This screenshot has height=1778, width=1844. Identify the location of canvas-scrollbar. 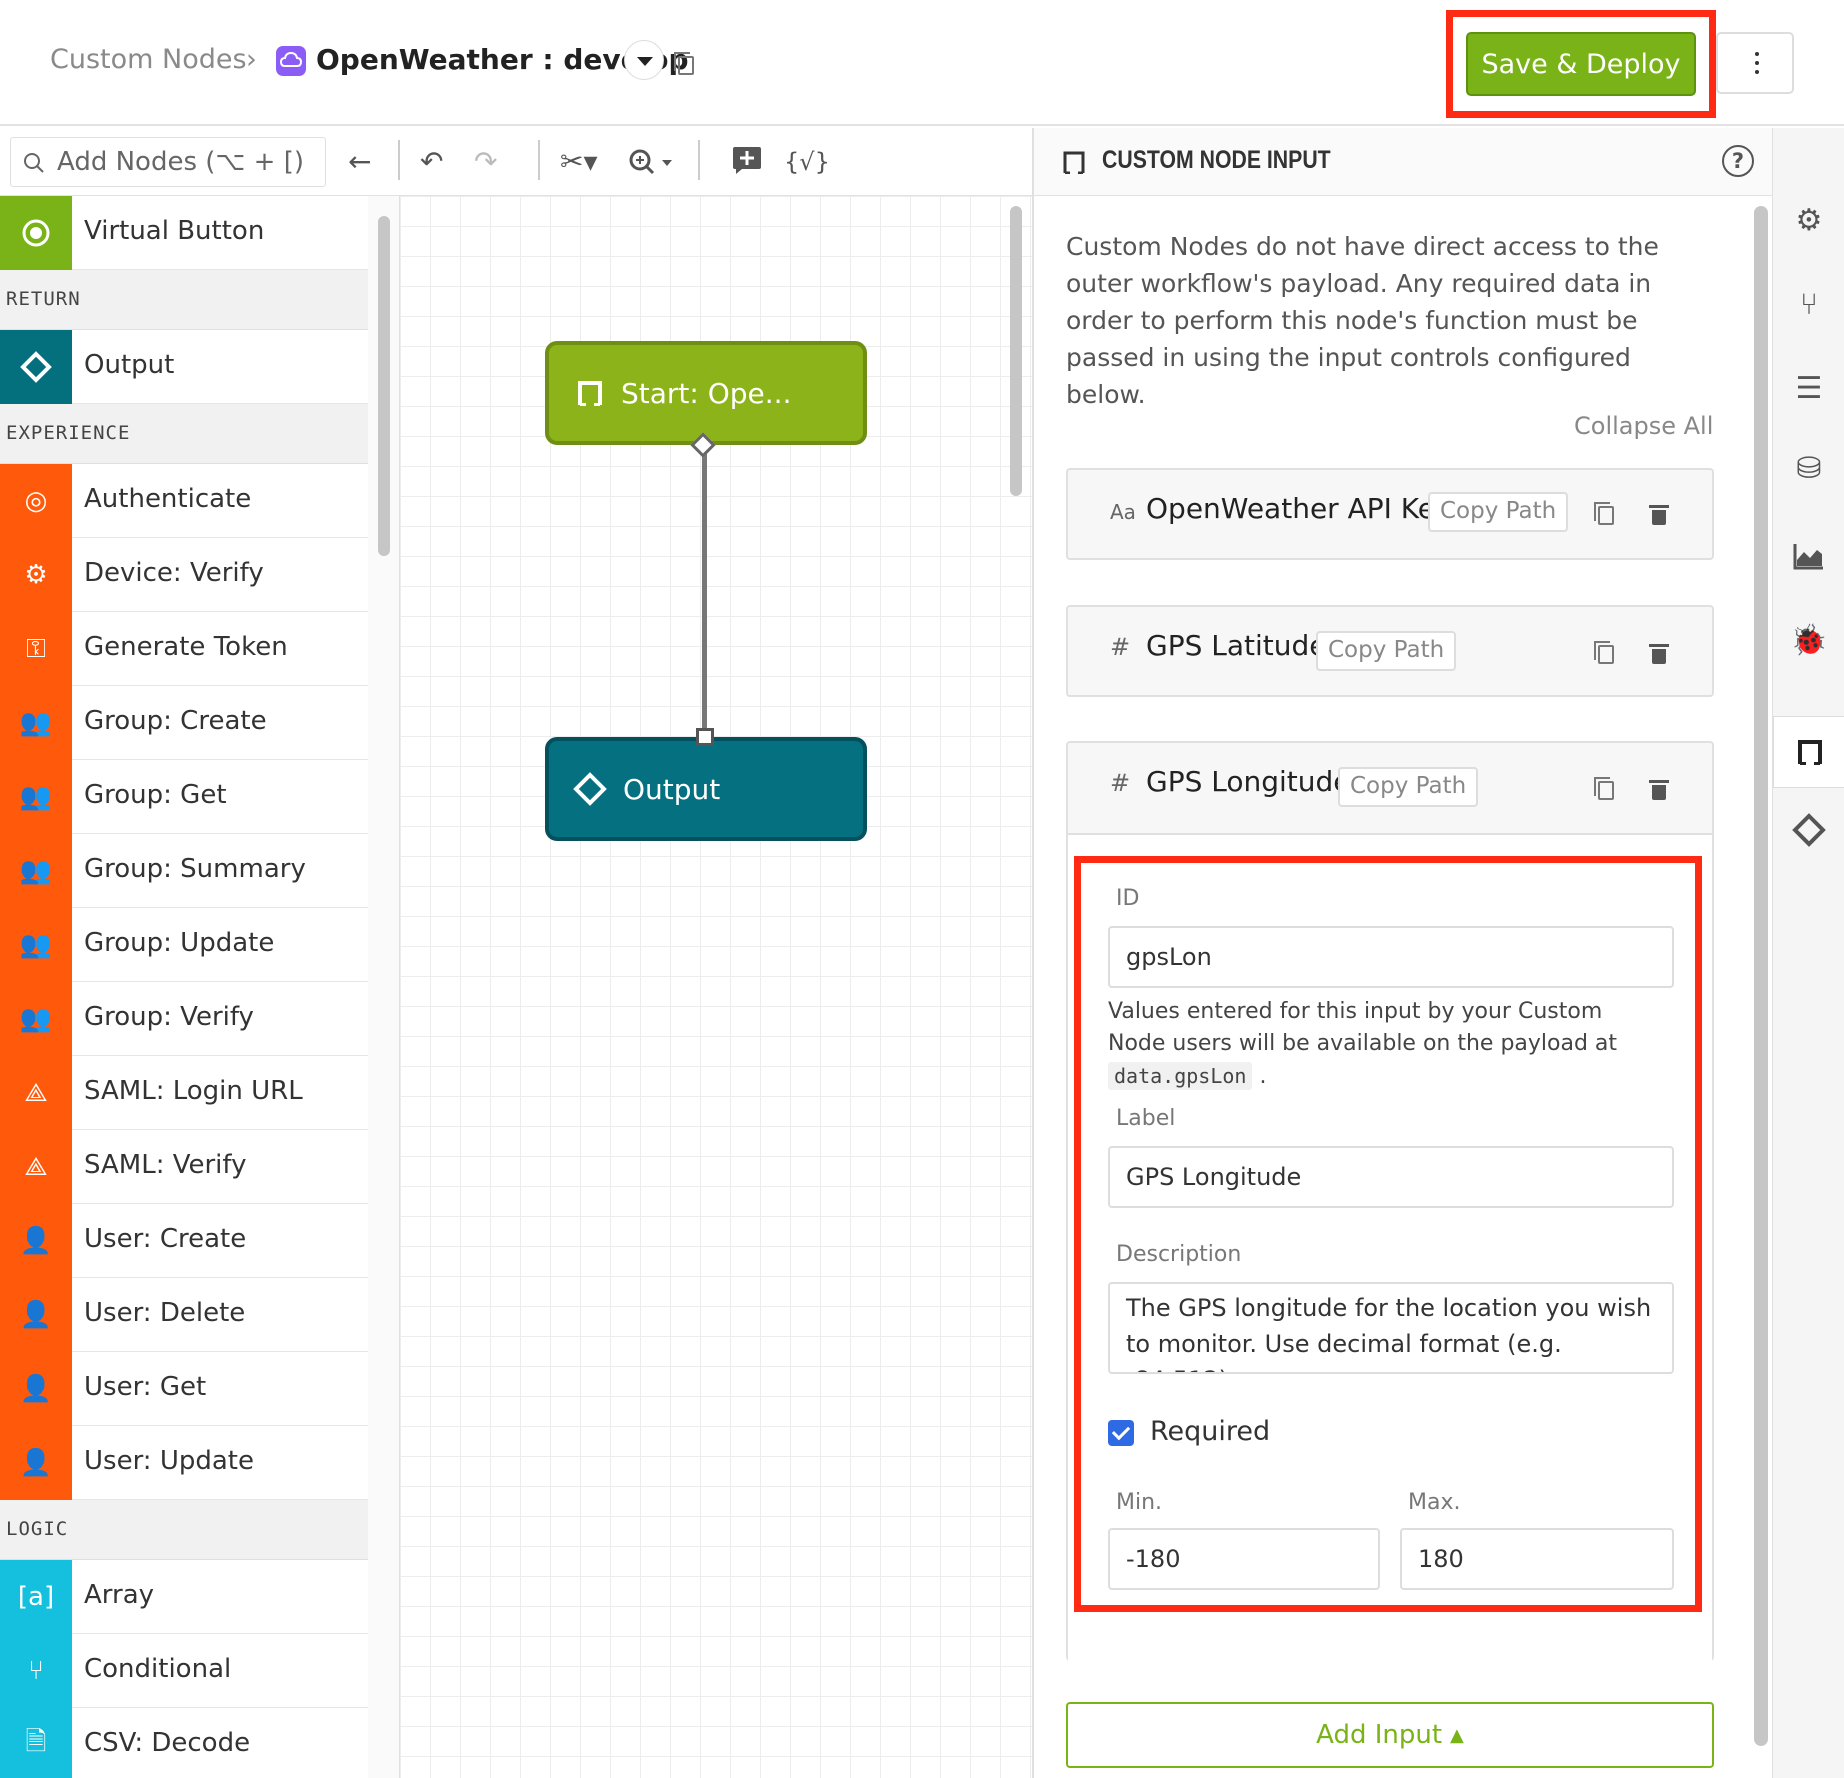
(1016, 351).